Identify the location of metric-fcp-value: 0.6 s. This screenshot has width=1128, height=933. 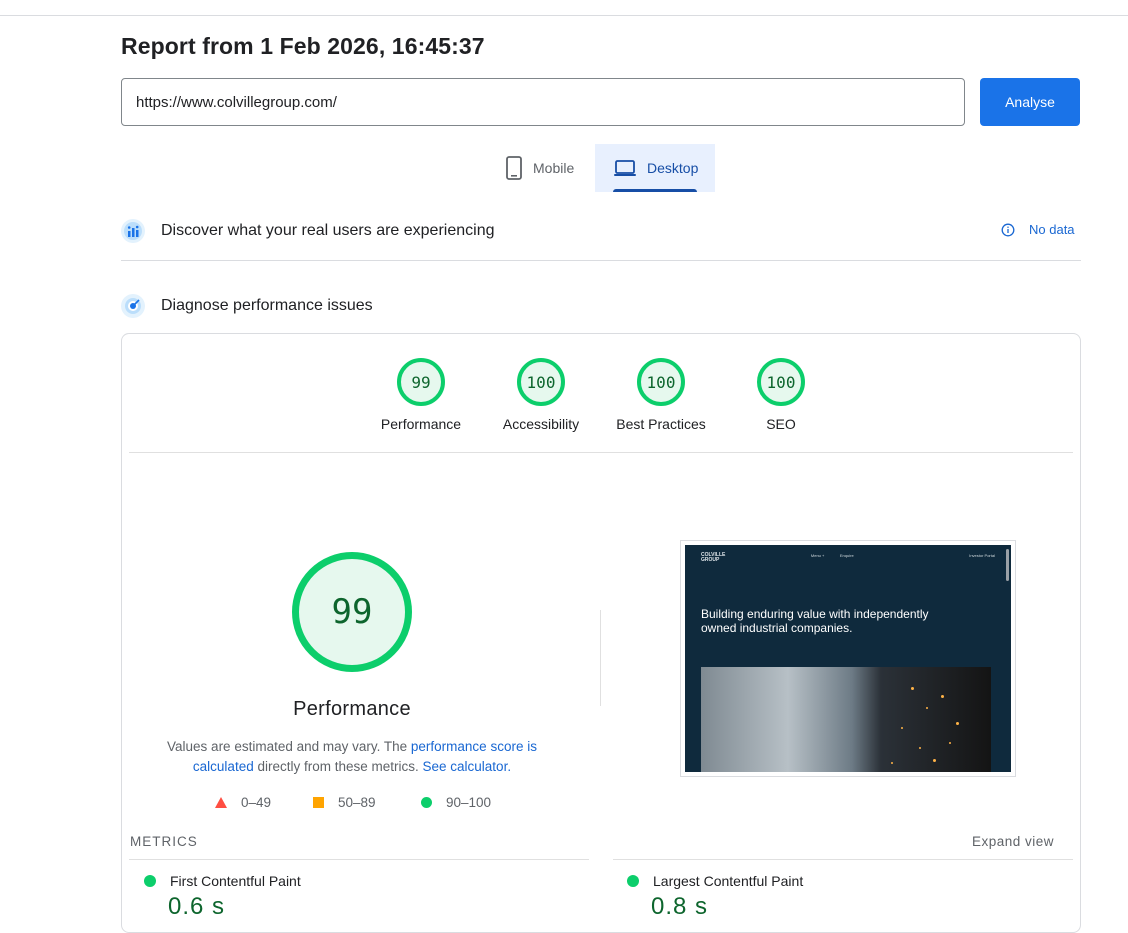
(197, 906).